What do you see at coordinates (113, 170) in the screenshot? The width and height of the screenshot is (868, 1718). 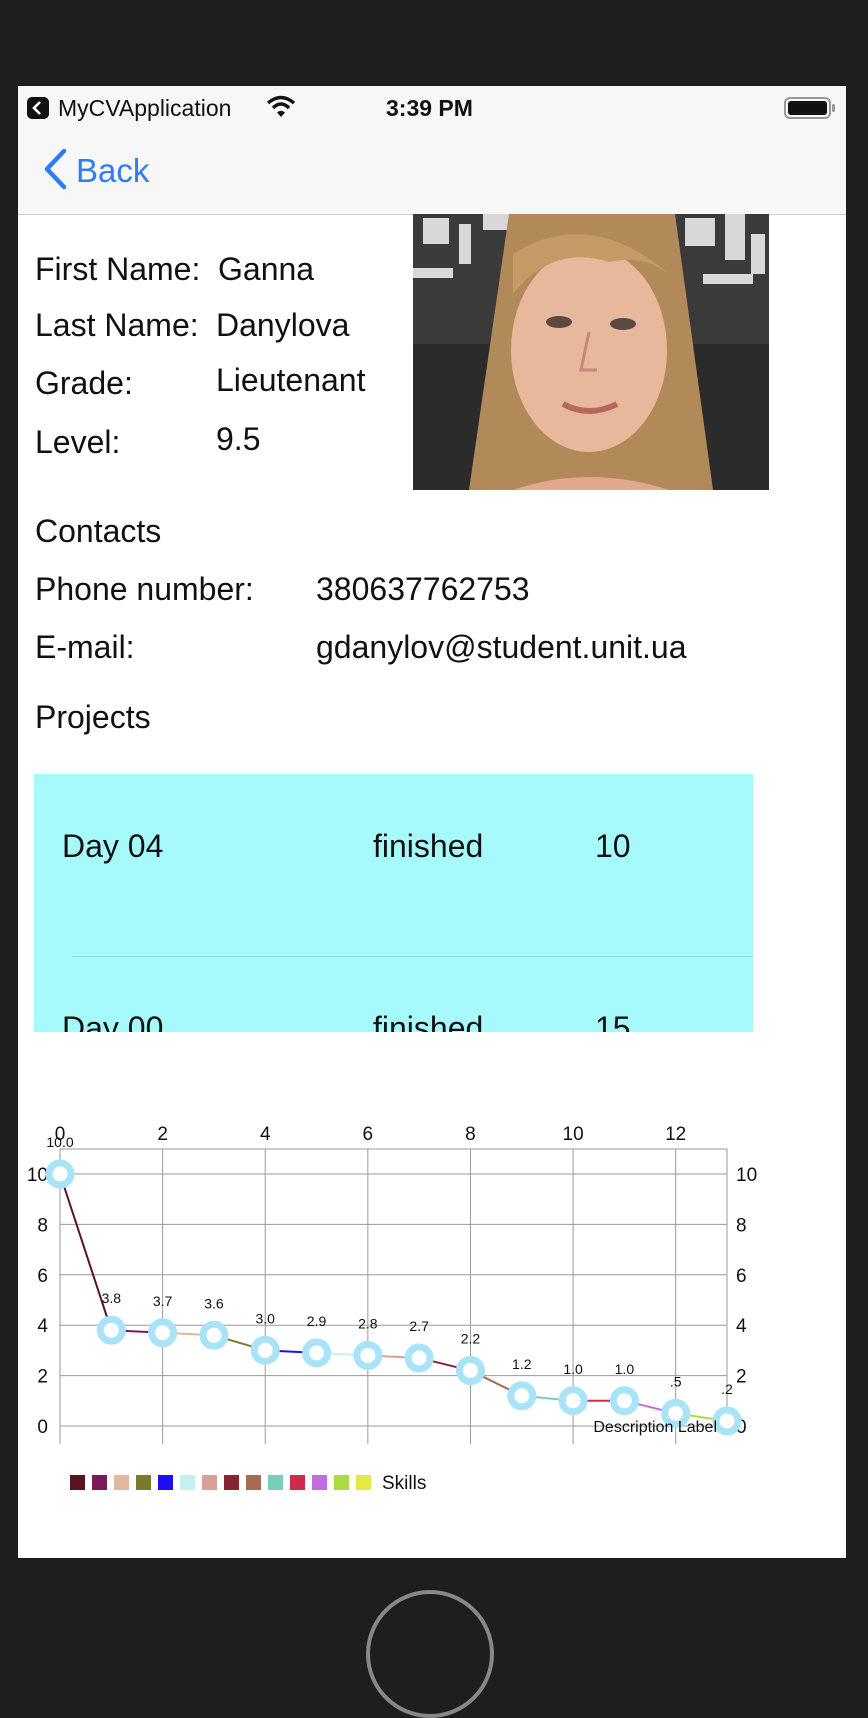 I see `back-button-label: Back` at bounding box center [113, 170].